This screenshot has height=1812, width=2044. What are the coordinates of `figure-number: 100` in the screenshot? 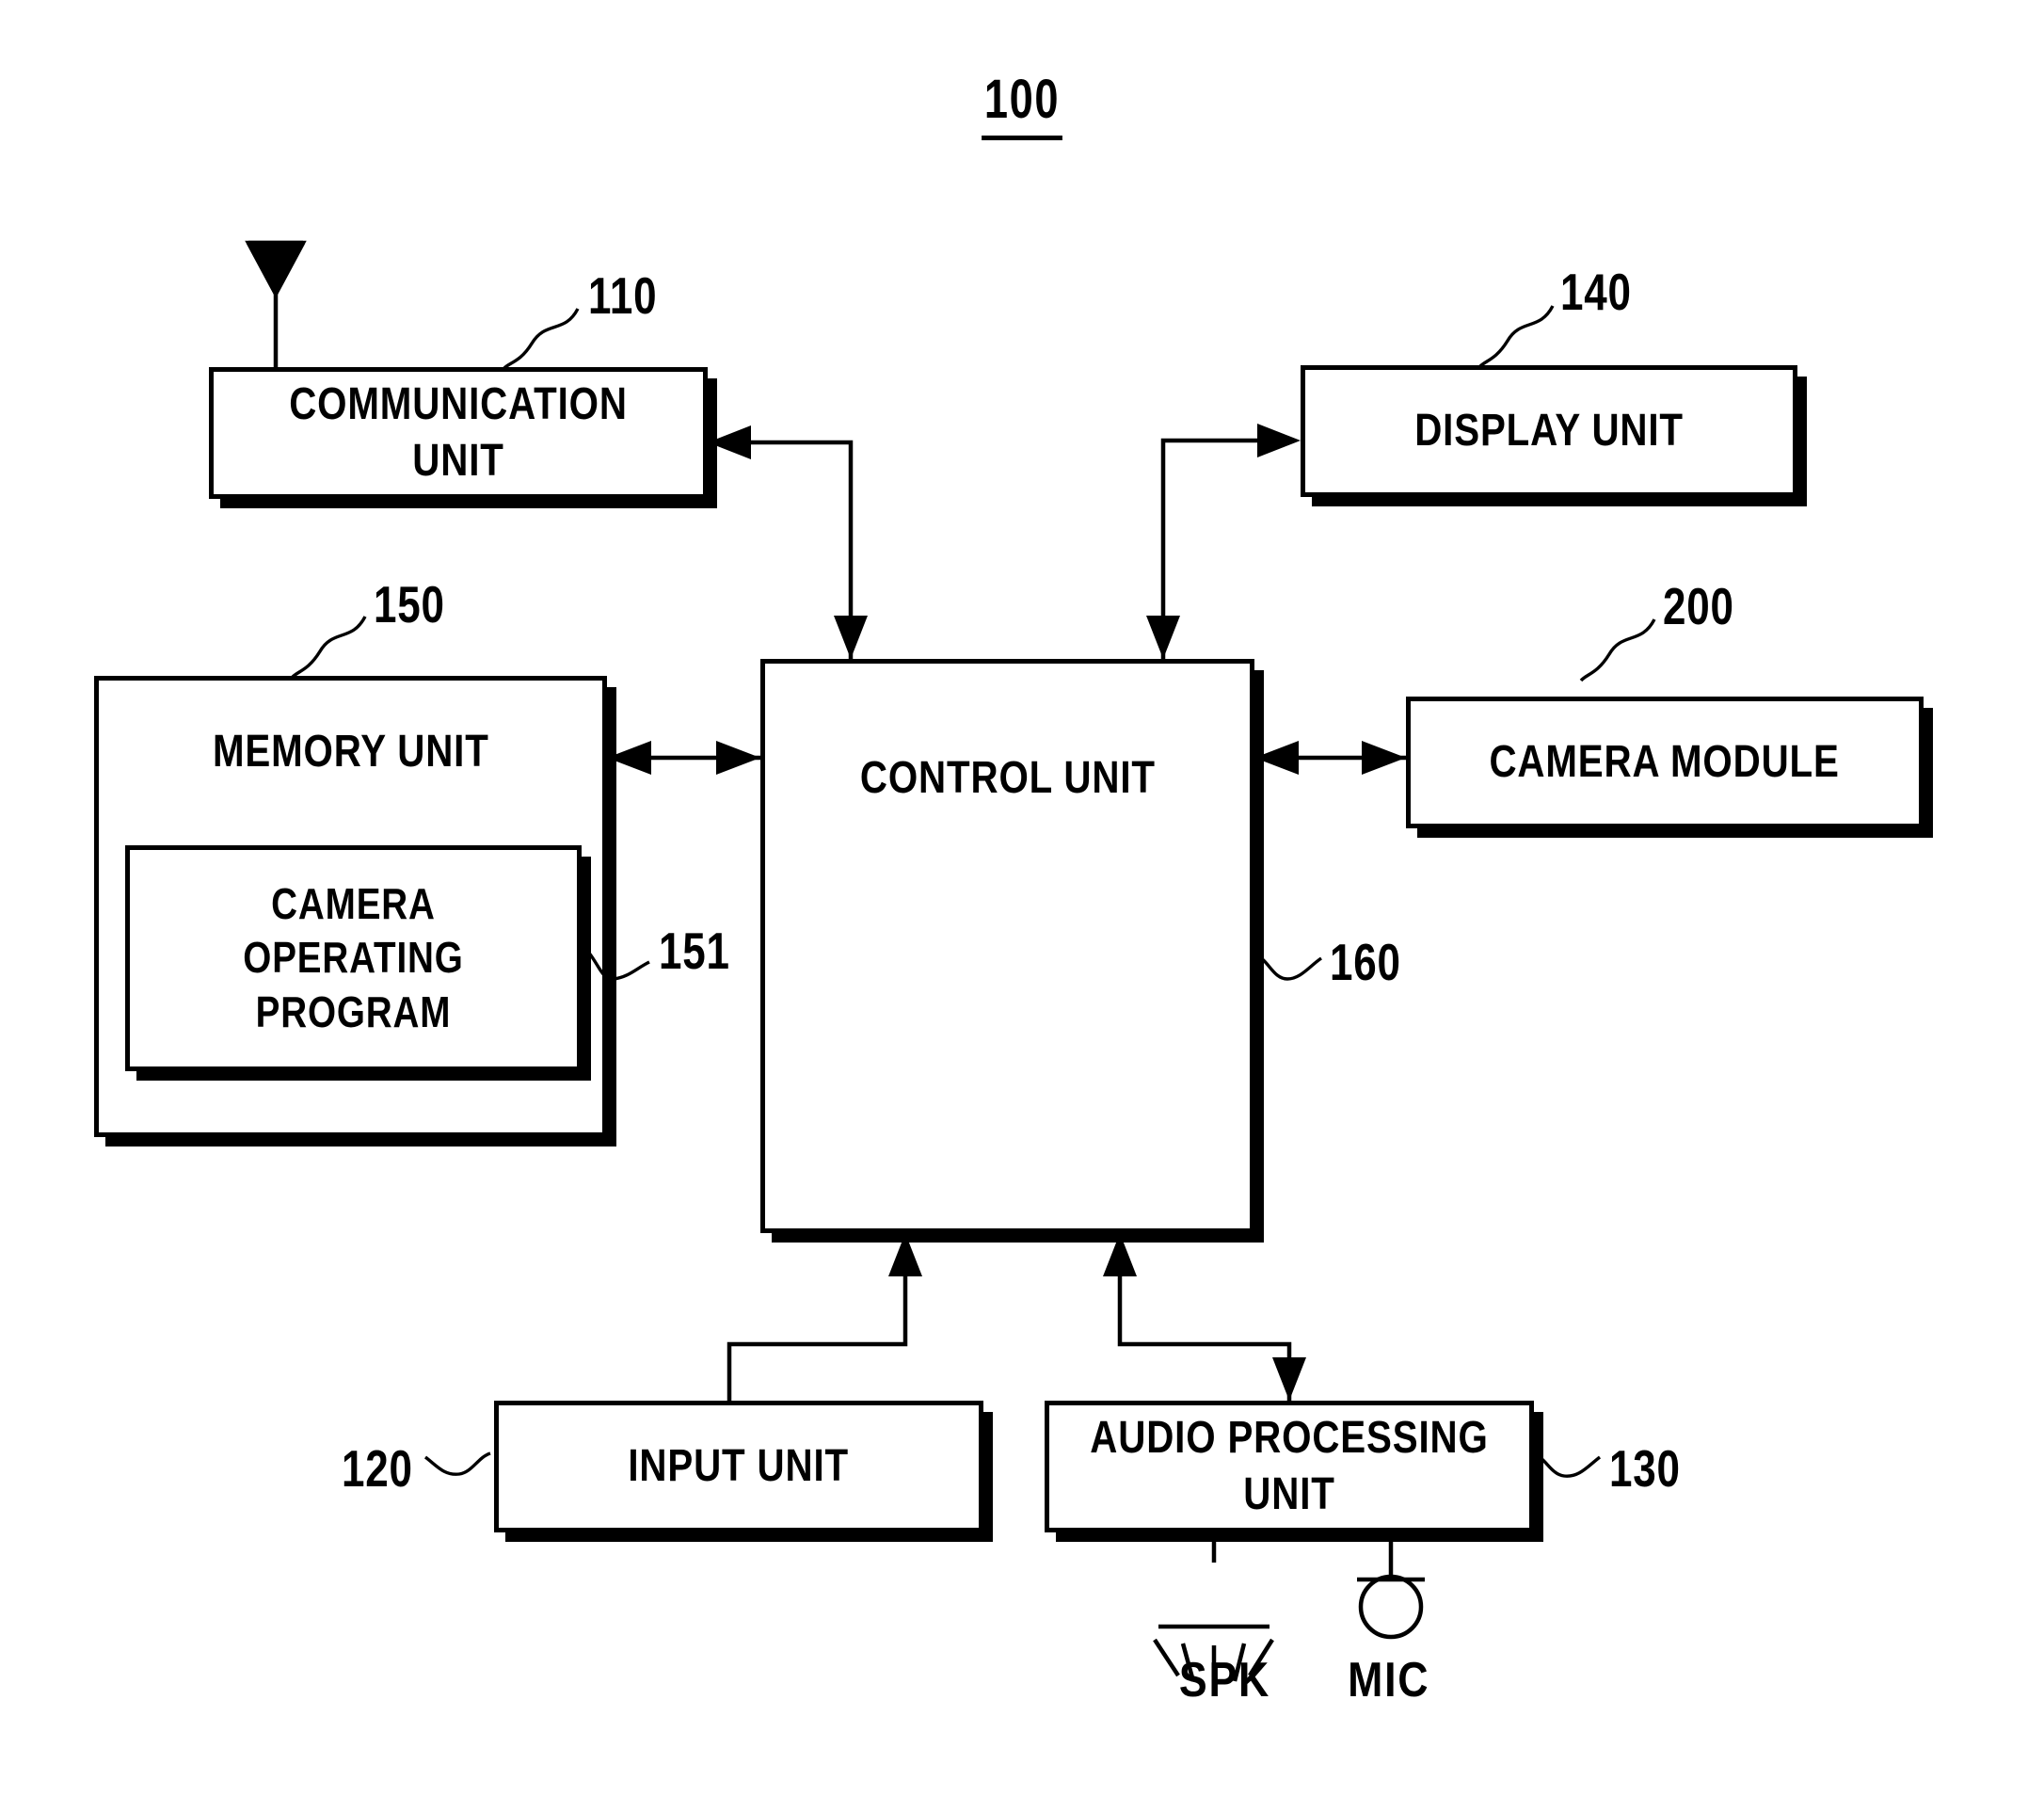 It's located at (1022, 104).